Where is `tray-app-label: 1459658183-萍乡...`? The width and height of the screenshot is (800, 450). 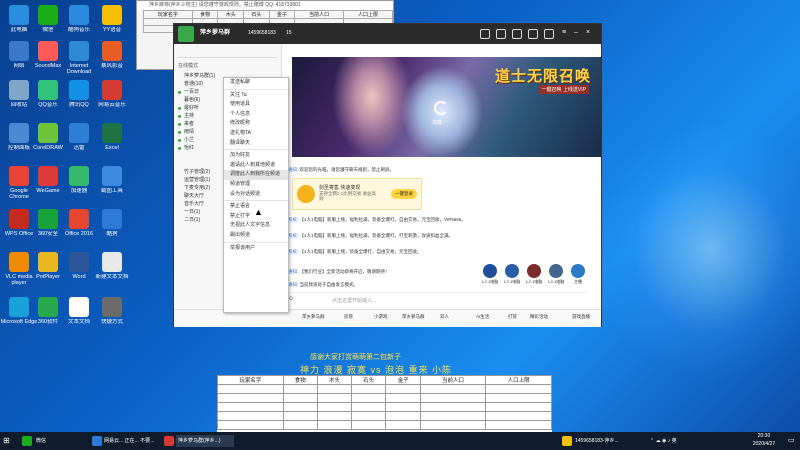 tray-app-label: 1459658183-萍乡... is located at coordinates (605, 441).